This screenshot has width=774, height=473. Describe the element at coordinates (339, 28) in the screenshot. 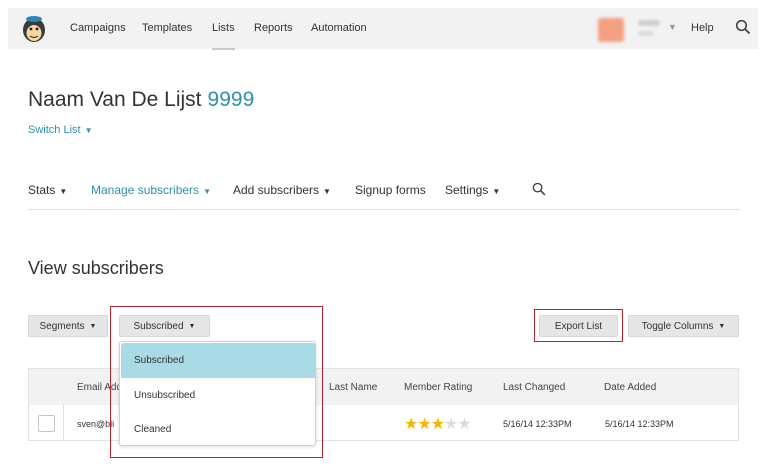

I see `nav-automation: Automation` at that location.